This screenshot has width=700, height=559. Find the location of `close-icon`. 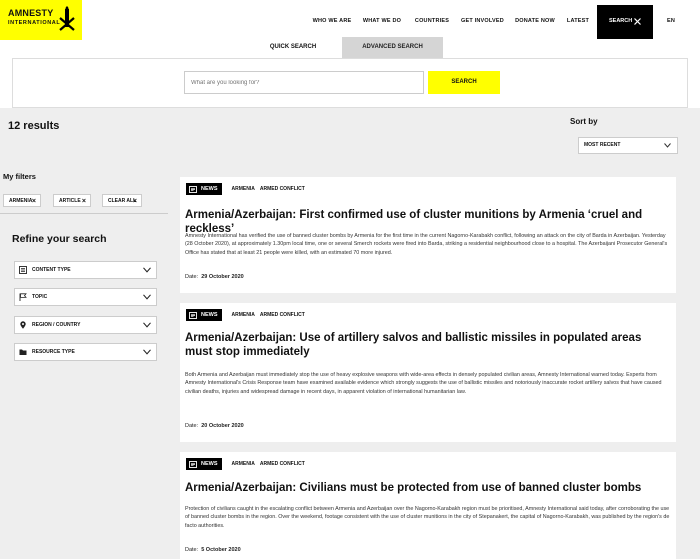

close-icon is located at coordinates (637, 21).